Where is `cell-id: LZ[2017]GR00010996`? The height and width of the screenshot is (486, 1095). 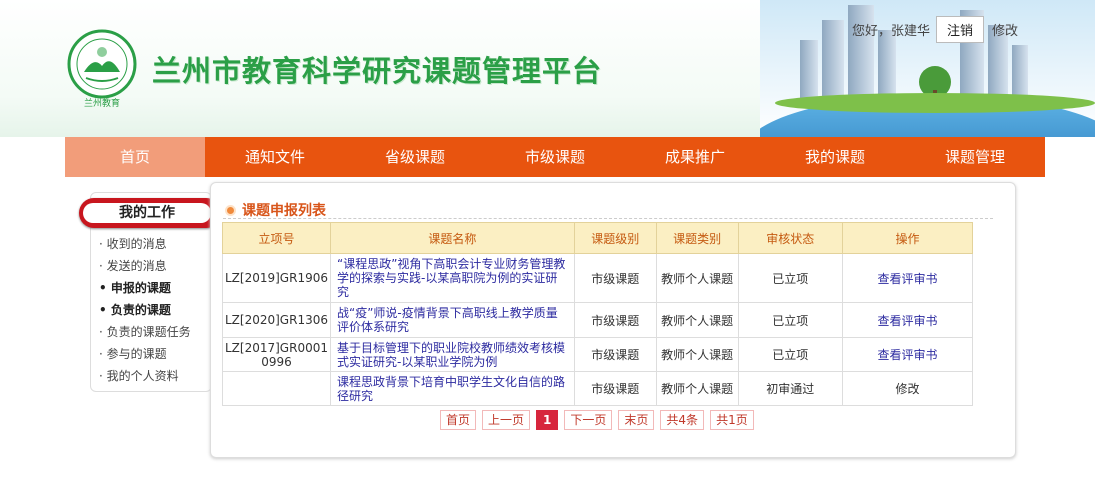
cell-id: LZ[2017]GR00010996 is located at coordinates (276, 354).